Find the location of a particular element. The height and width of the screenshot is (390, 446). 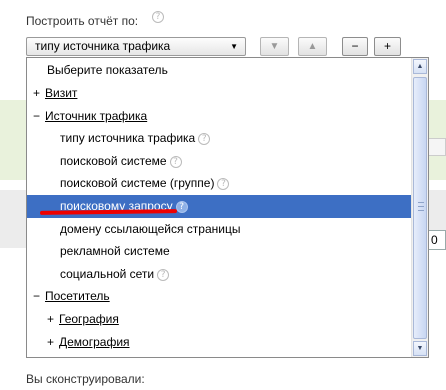

list-item: домену ссылающейся страницы is located at coordinates (219, 229).